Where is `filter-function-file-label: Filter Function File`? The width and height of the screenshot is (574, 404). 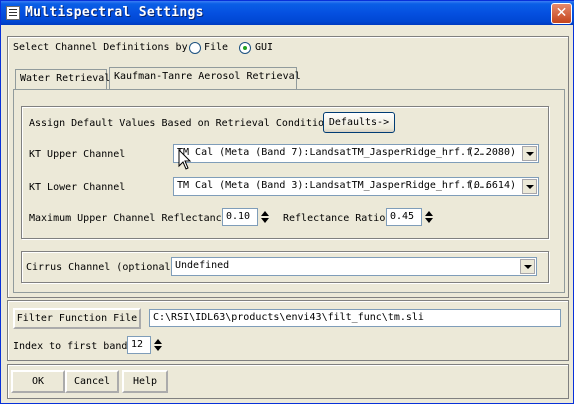 filter-function-file-label: Filter Function File is located at coordinates (77, 318).